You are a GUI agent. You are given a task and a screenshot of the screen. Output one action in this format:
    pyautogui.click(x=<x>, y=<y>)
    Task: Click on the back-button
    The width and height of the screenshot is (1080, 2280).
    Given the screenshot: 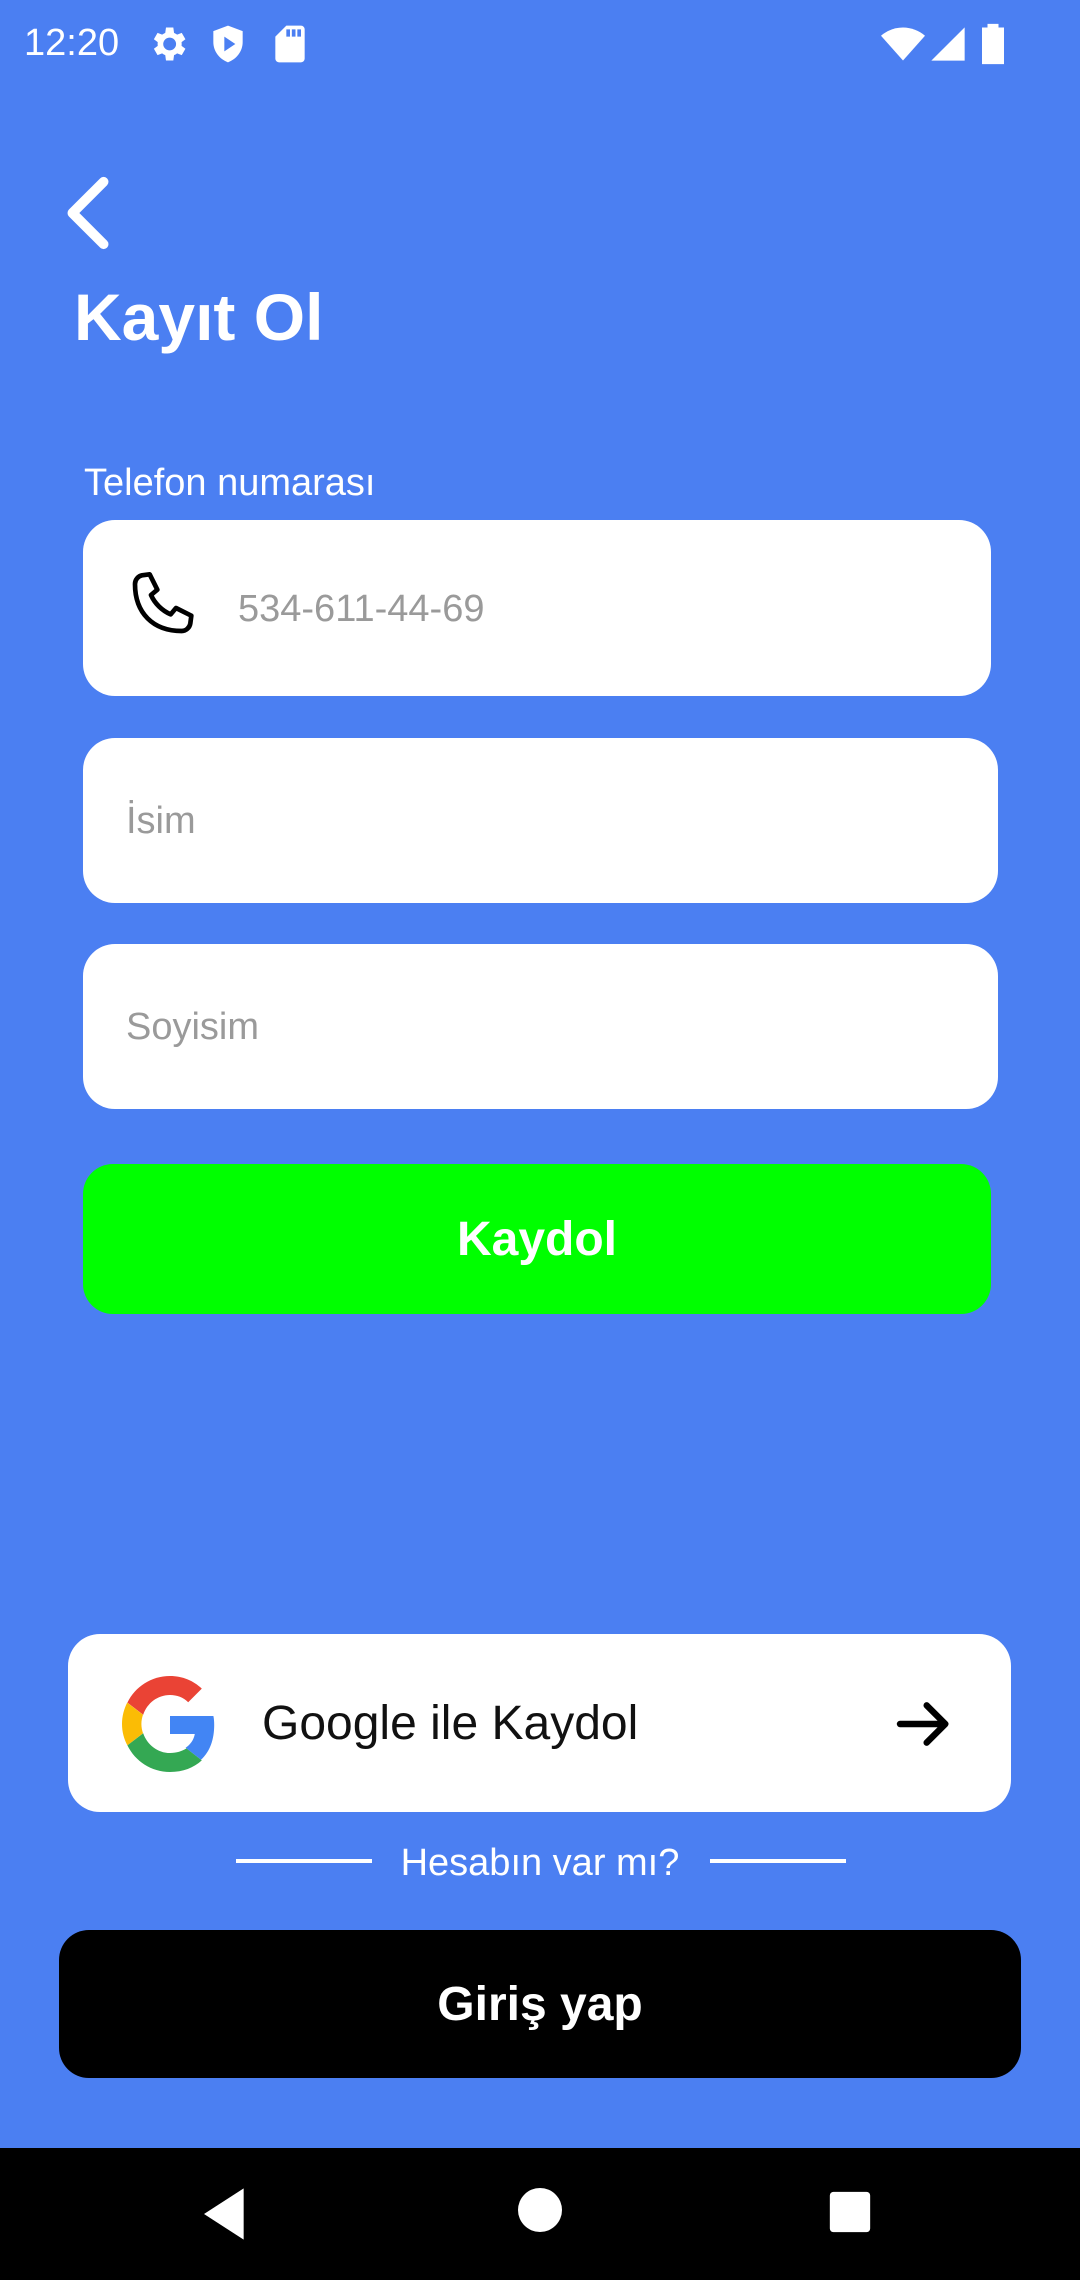 What is the action you would take?
    pyautogui.click(x=100, y=213)
    